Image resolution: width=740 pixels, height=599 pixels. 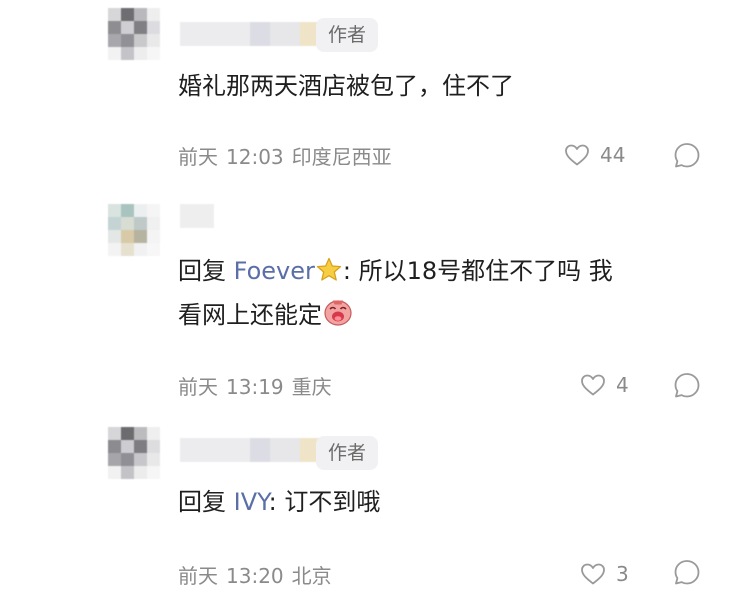 What do you see at coordinates (255, 157) in the screenshot?
I see `timestamp: 12:03` at bounding box center [255, 157].